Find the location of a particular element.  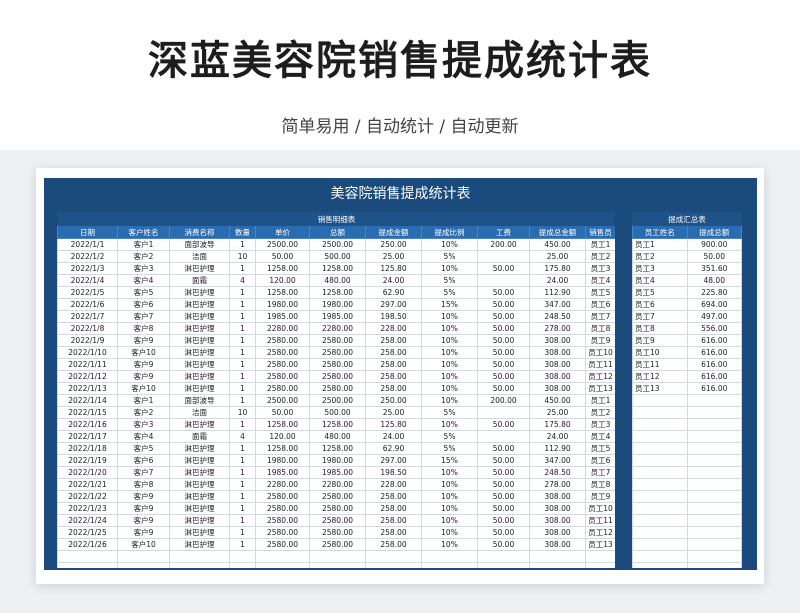

table-cell: 客户10 is located at coordinates (143, 352).